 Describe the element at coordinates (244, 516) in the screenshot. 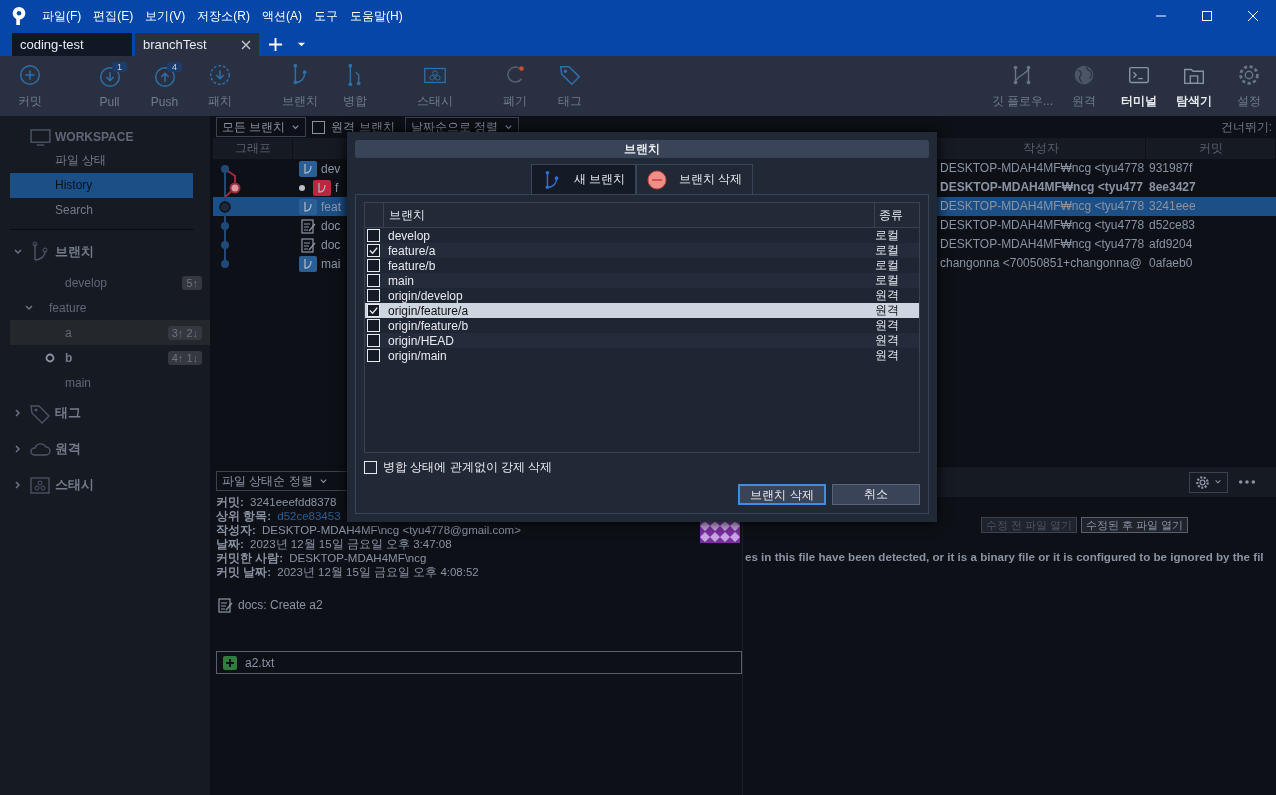

I see `field-label: 상위 항목:` at that location.